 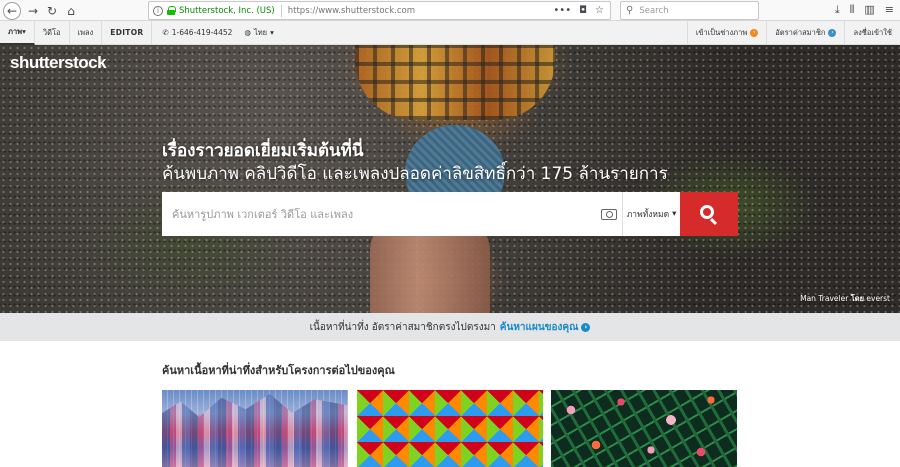 I want to click on media-type-label: ภาพทั้งหมด, so click(x=648, y=215).